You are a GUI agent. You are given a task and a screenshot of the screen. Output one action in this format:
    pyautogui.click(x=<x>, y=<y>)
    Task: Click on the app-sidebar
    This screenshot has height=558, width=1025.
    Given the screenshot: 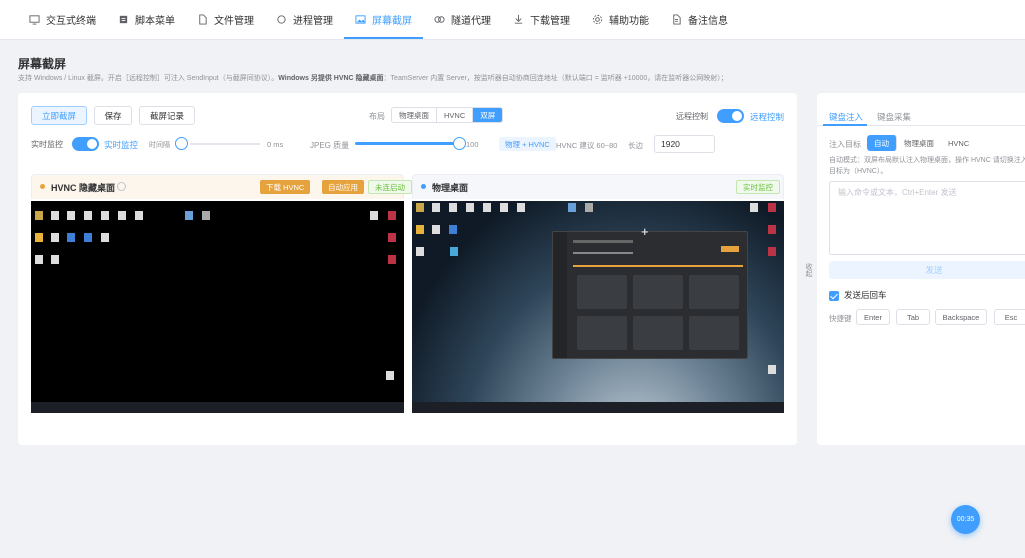 What is the action you would take?
    pyautogui.click(x=560, y=295)
    